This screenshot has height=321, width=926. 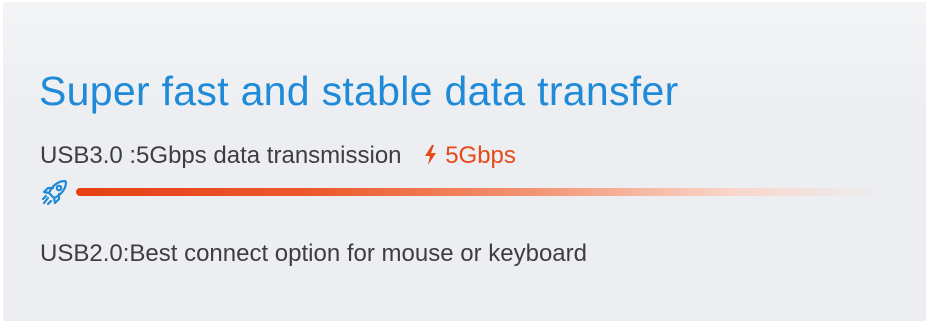 What do you see at coordinates (480, 155) in the screenshot?
I see `usb3-speed-label: 5Gbps` at bounding box center [480, 155].